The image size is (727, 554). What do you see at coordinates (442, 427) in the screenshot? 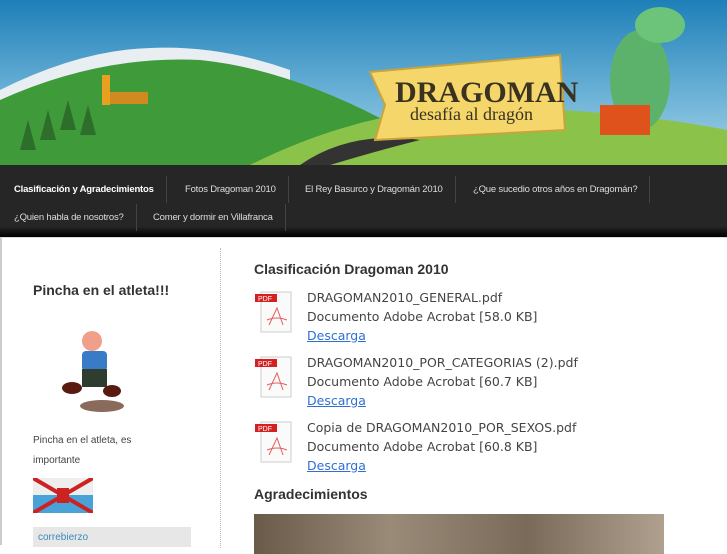
I see `file-name: Copia de DRAGOMAN2010_POR_SEXOS.pdf` at bounding box center [442, 427].